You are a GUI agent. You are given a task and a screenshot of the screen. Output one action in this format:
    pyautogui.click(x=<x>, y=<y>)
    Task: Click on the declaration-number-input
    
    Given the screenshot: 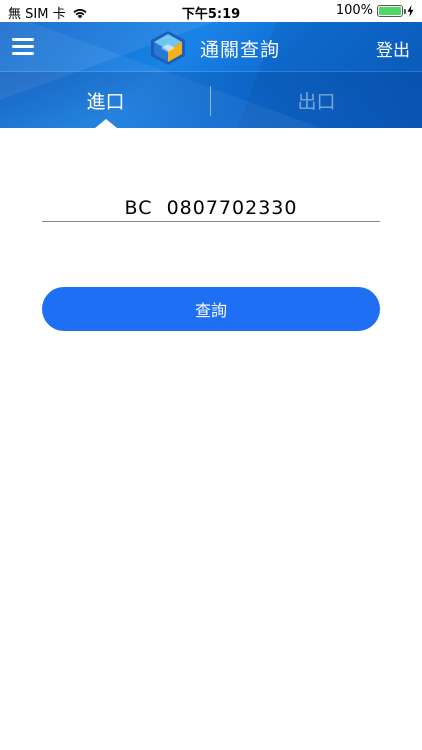 What is the action you would take?
    pyautogui.click(x=211, y=208)
    